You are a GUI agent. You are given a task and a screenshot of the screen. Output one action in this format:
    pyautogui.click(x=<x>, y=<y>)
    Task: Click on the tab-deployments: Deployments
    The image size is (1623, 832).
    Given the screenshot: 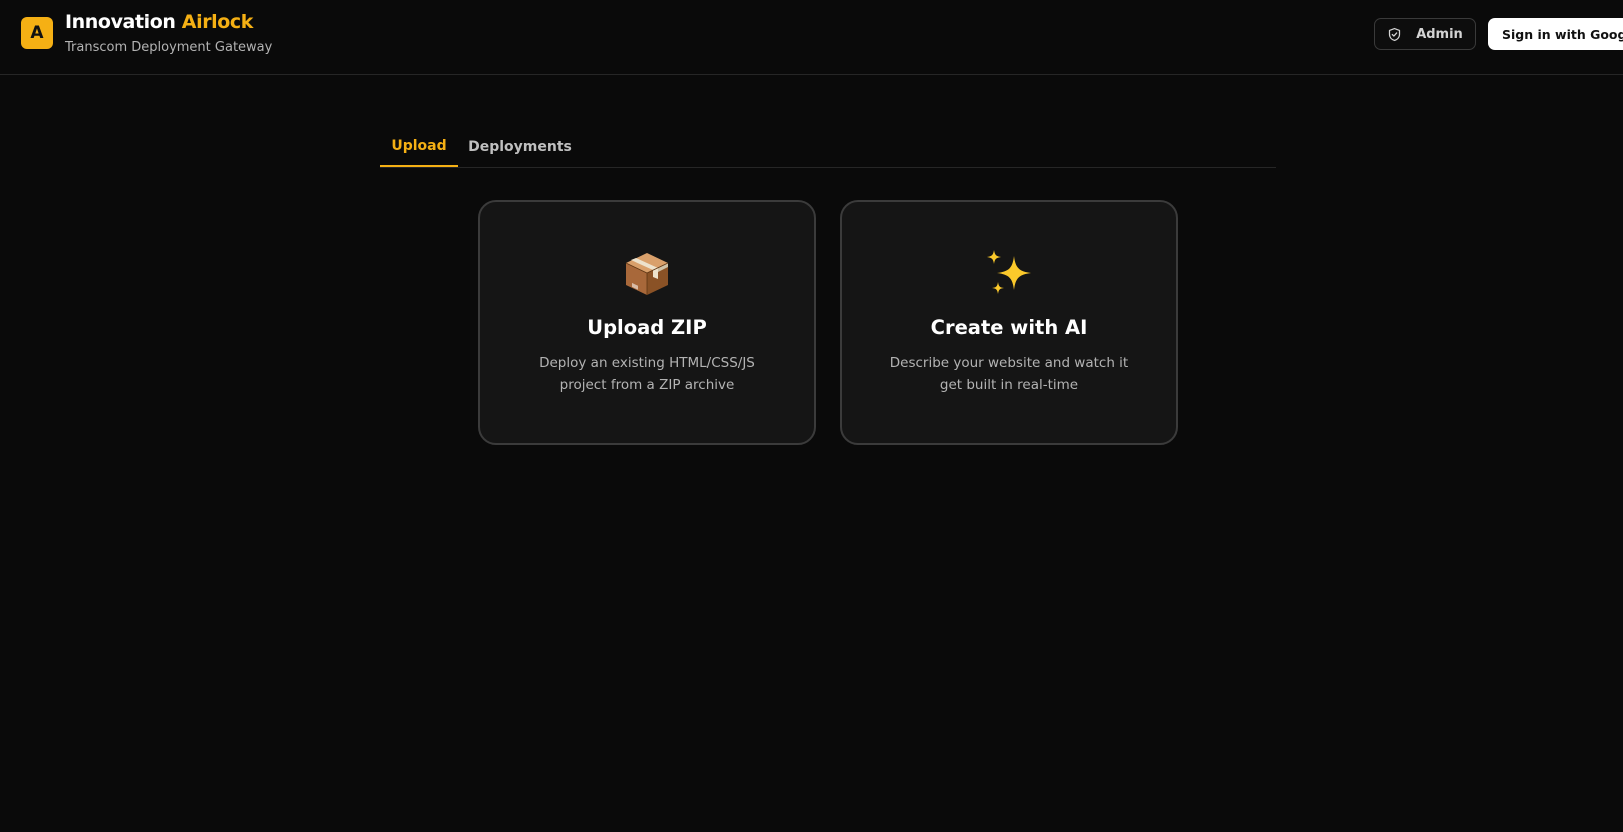 What is the action you would take?
    pyautogui.click(x=520, y=146)
    